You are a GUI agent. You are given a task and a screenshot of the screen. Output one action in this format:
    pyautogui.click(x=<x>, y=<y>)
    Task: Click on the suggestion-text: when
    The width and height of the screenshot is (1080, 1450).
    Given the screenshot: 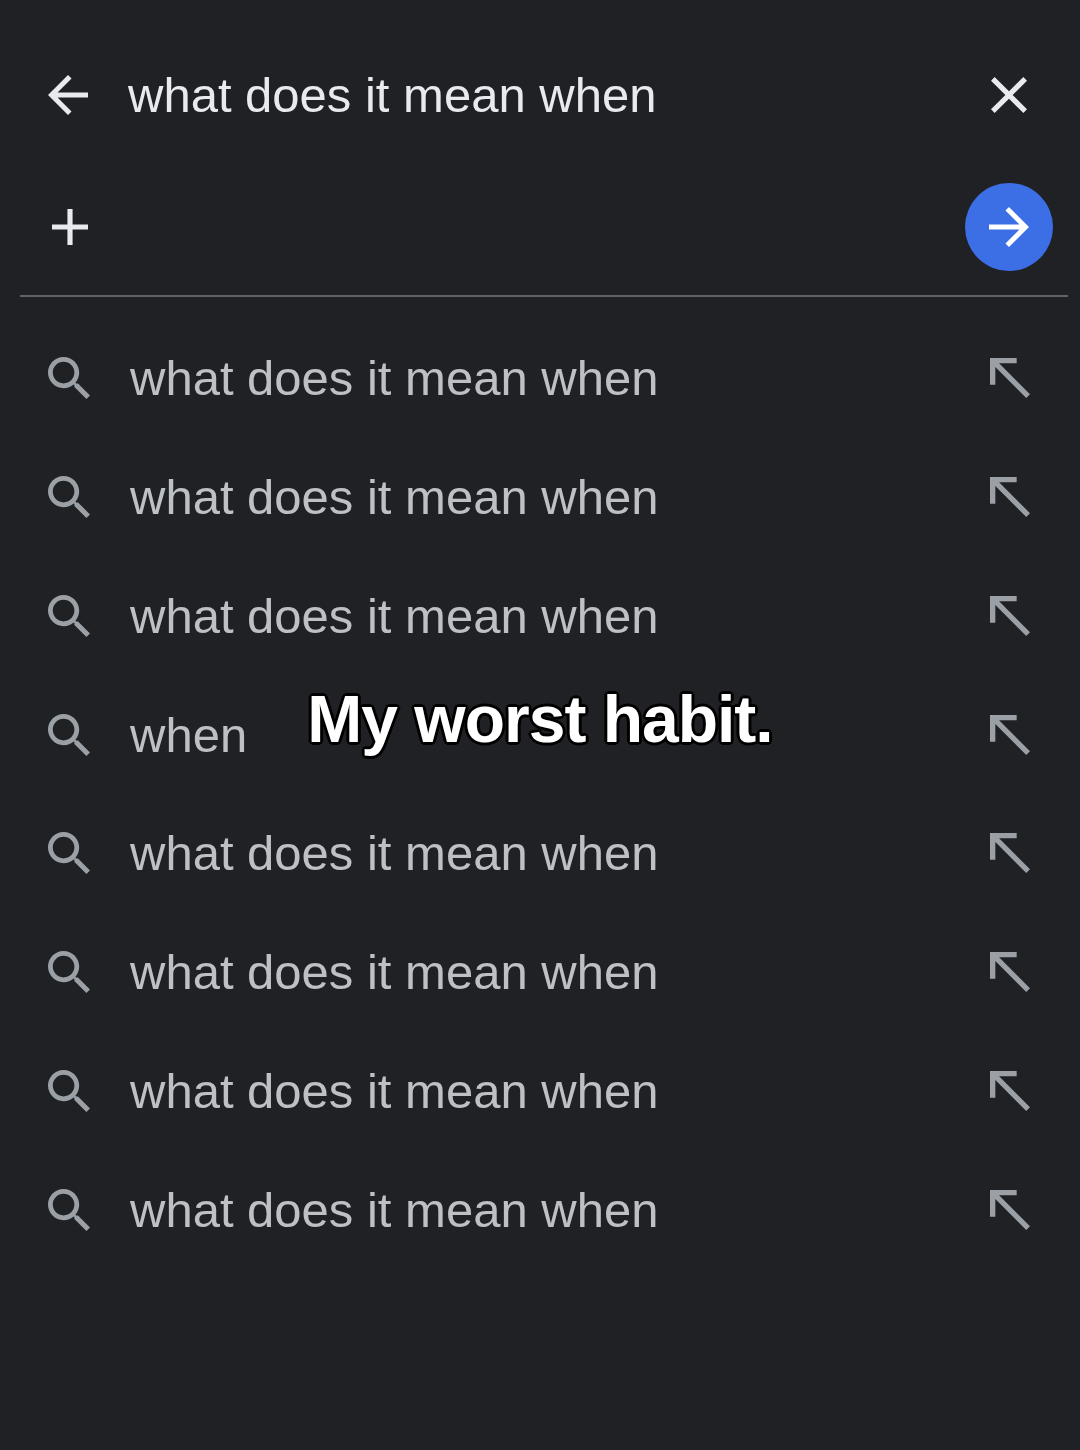 What is the action you would take?
    pyautogui.click(x=189, y=734)
    